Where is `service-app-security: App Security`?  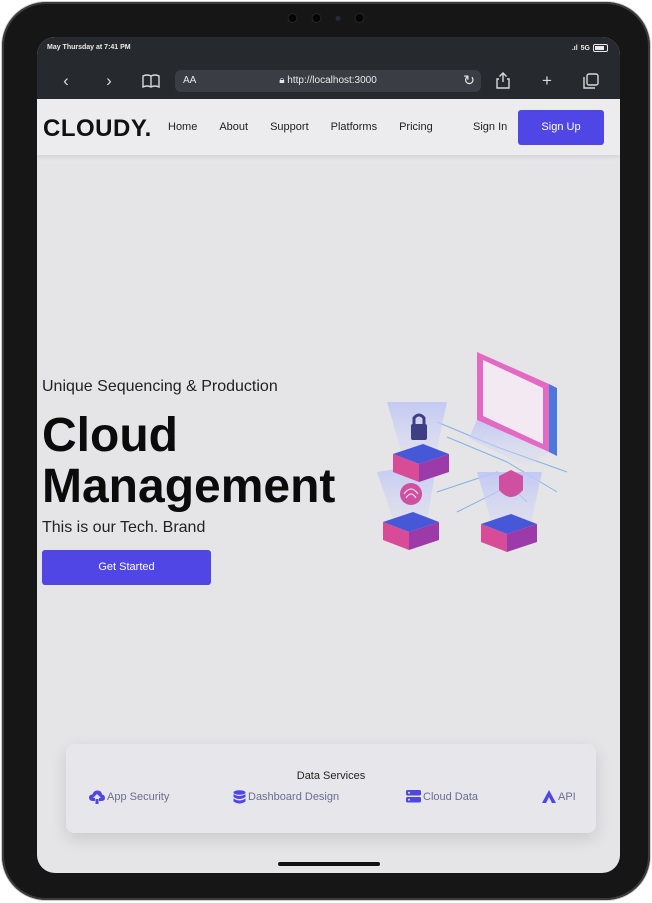
service-app-security: App Security is located at coordinates (129, 797).